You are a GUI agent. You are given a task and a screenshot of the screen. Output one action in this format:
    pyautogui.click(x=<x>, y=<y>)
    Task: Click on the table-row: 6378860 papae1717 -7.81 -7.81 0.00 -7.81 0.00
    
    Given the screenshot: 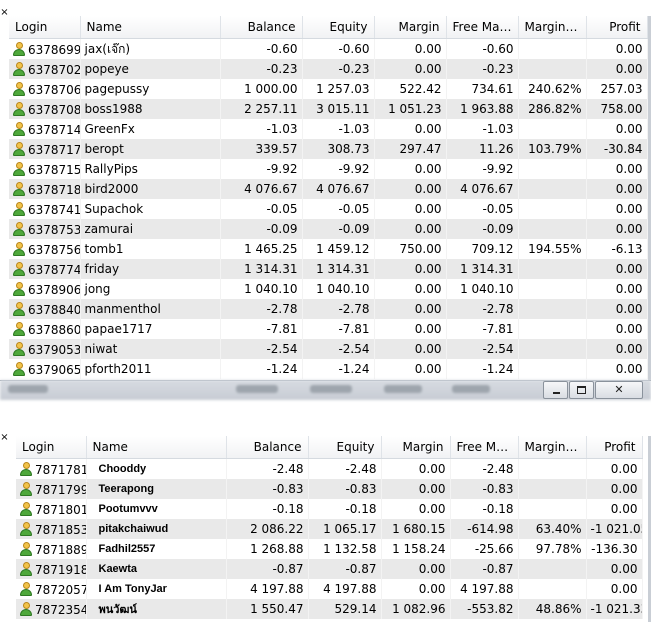 What is the action you would take?
    pyautogui.click(x=328, y=329)
    